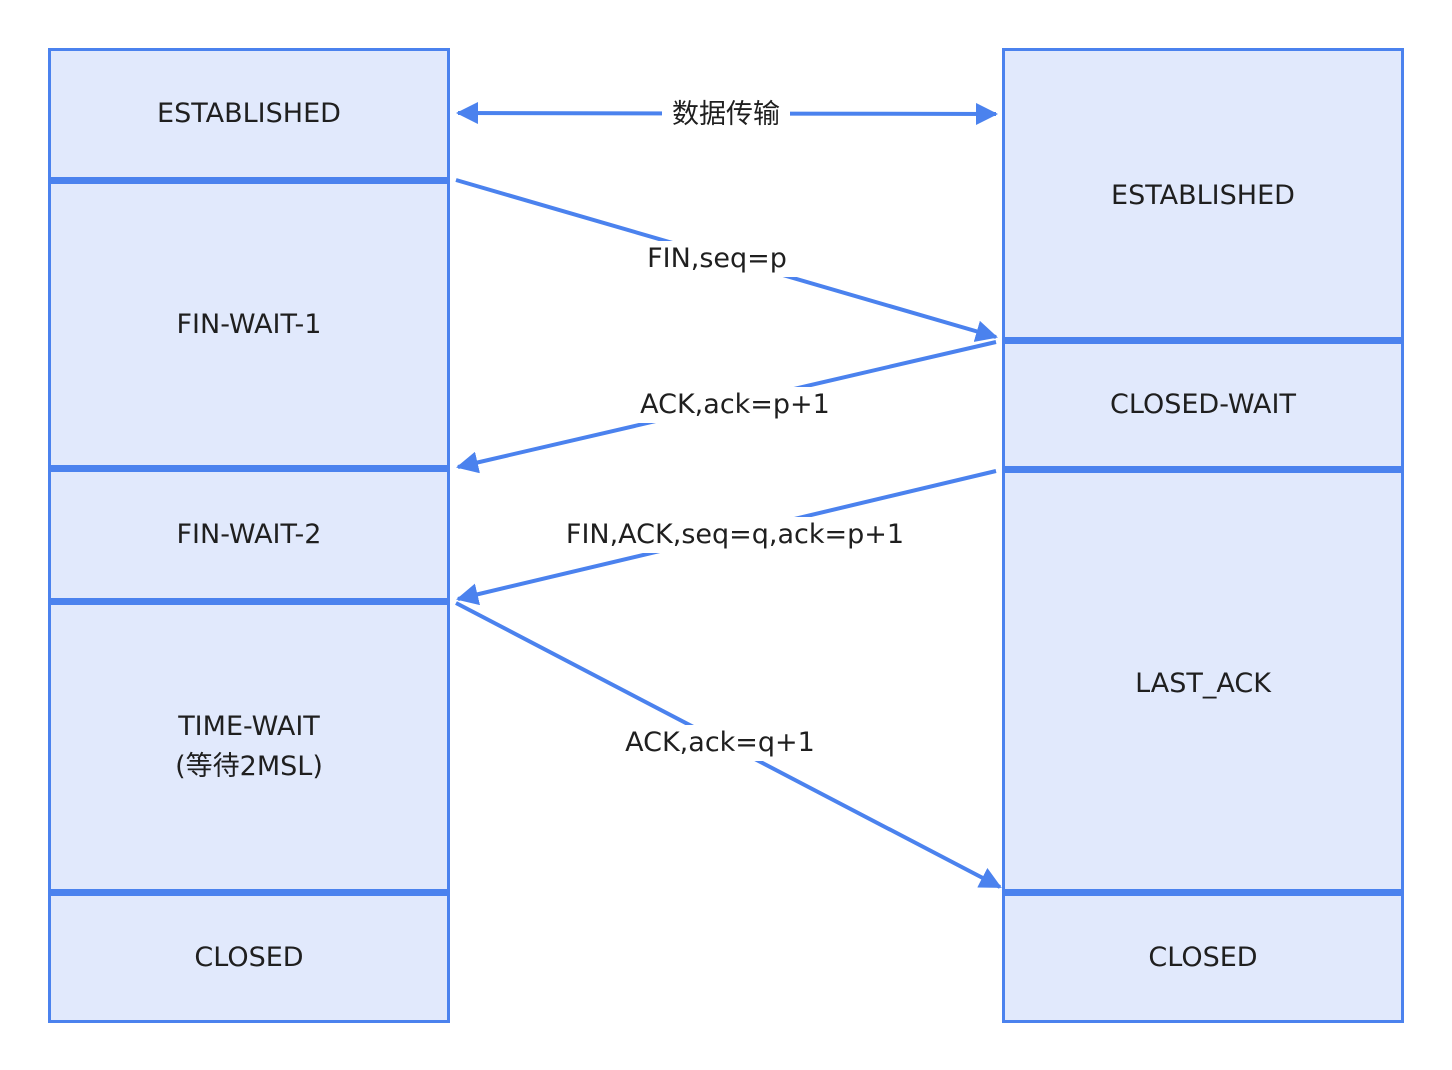 Image resolution: width=1452 pixels, height=1070 pixels. I want to click on ack-1-label: ACK,ack=p+1, so click(735, 405).